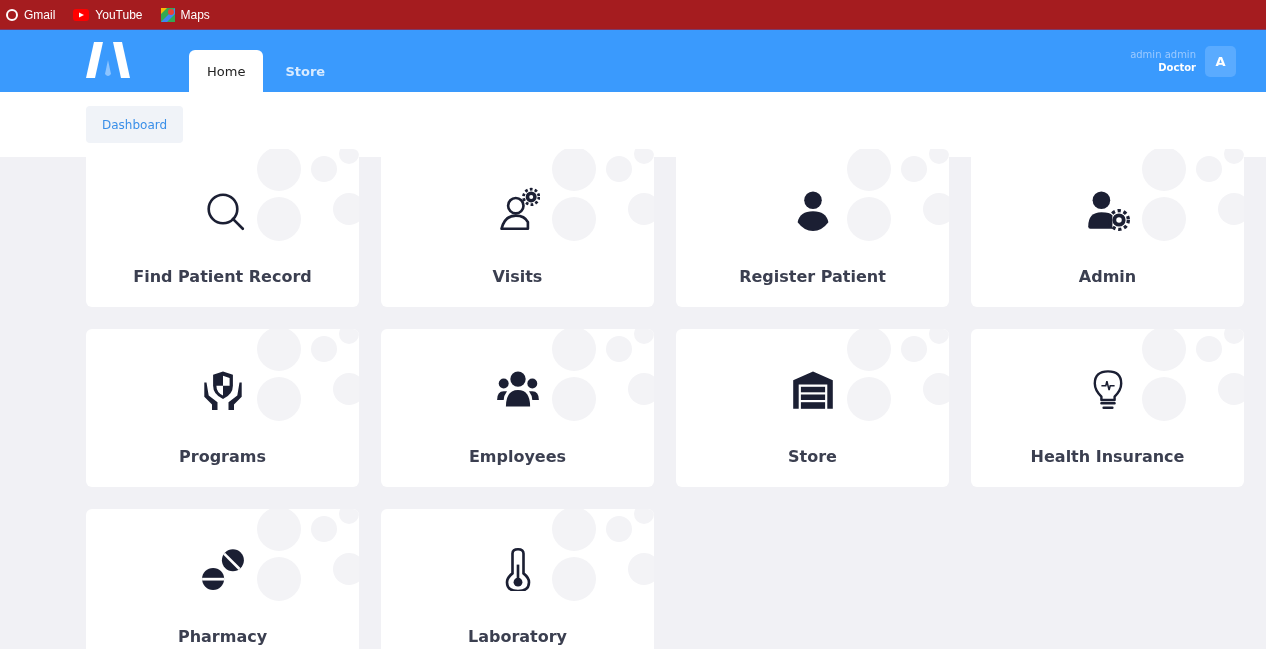 Image resolution: width=1266 pixels, height=649 pixels. What do you see at coordinates (108, 14) in the screenshot?
I see `bookmark-link: YouTube` at bounding box center [108, 14].